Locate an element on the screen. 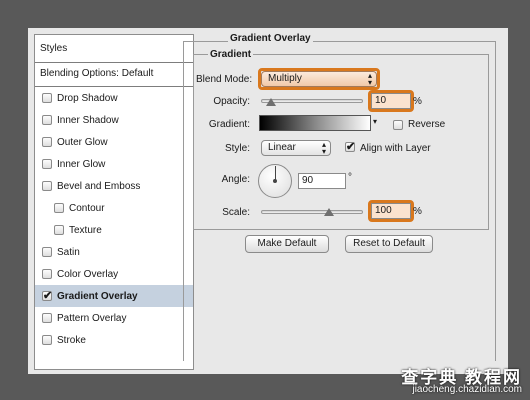 The height and width of the screenshot is (400, 530). style-item-drop-shadow: Drop Shadow is located at coordinates (114, 98).